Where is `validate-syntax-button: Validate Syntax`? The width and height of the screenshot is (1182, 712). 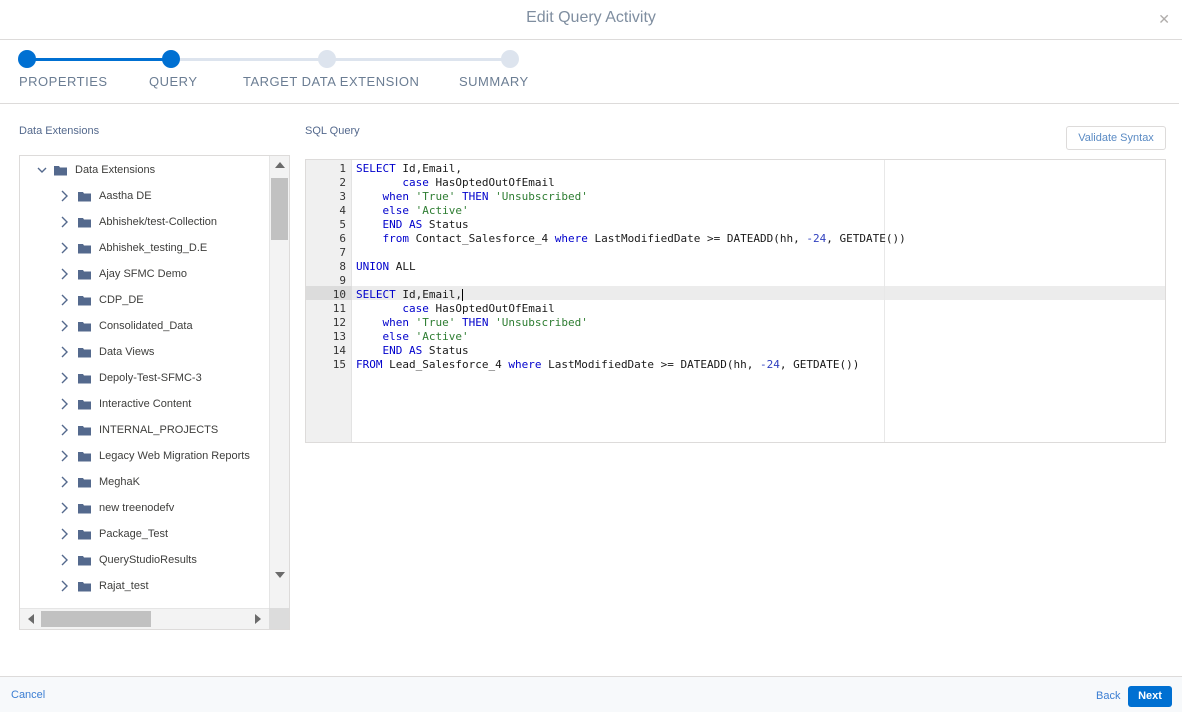
validate-syntax-button: Validate Syntax is located at coordinates (1116, 138).